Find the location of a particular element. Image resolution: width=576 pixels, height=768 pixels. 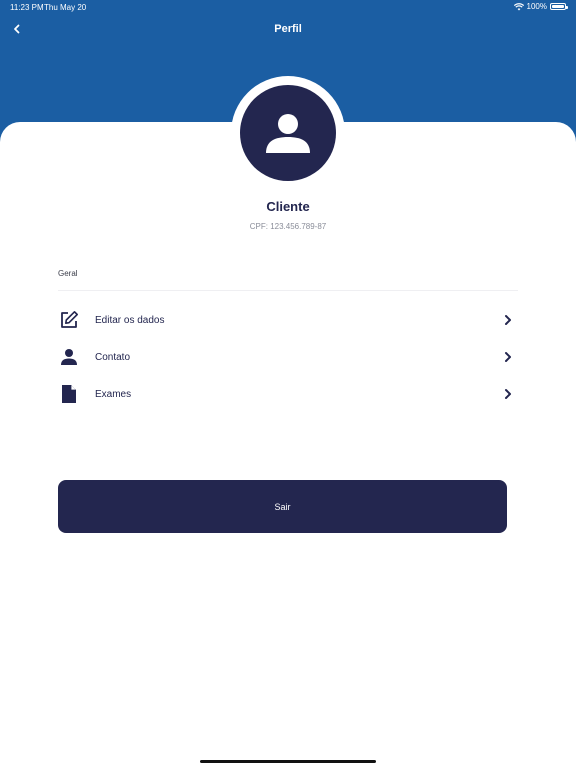

battery-icon is located at coordinates (559, 6).